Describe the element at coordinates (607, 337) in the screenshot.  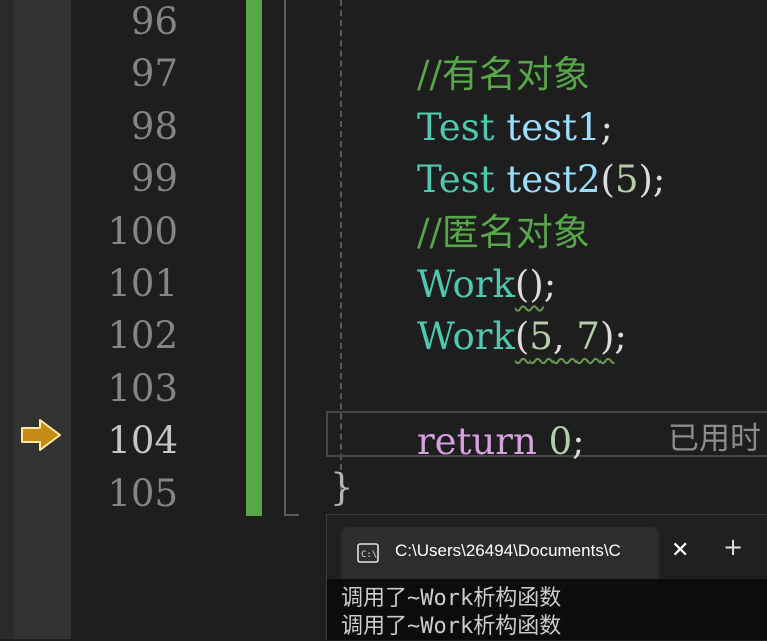
I see `code-token: )` at that location.